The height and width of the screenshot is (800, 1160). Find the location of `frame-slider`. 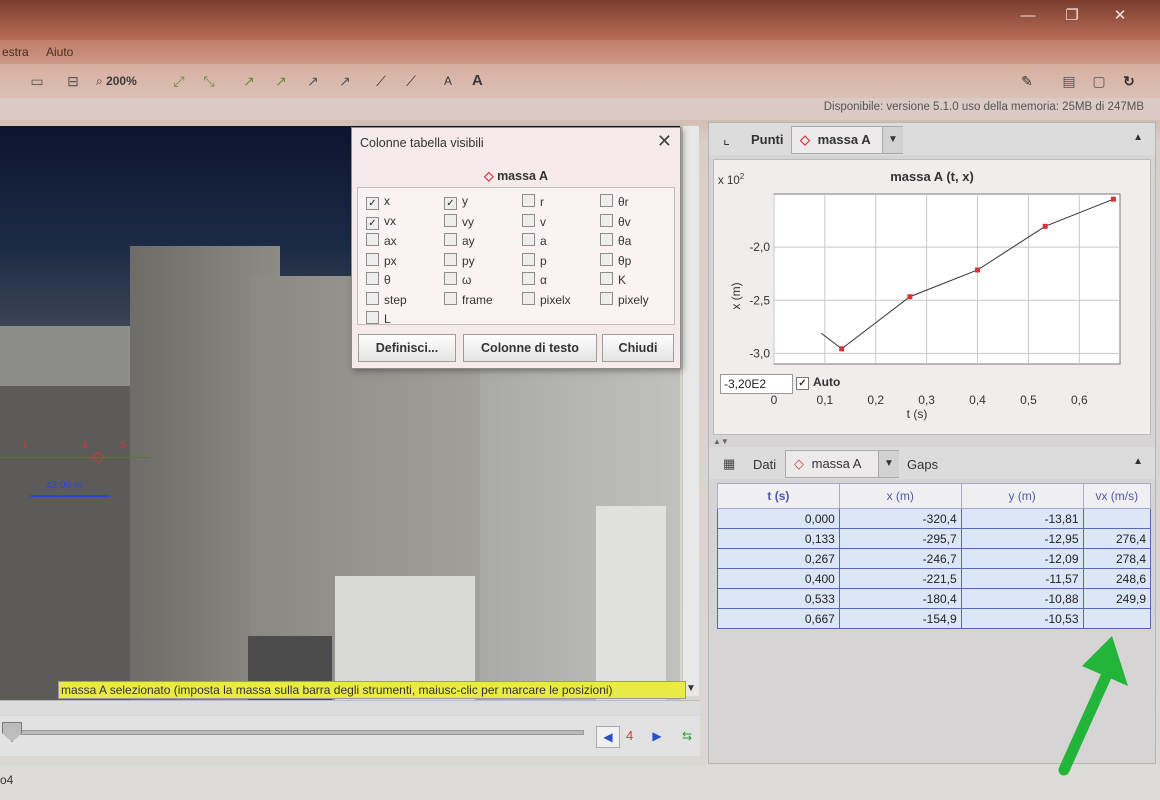

frame-slider is located at coordinates (299, 732).